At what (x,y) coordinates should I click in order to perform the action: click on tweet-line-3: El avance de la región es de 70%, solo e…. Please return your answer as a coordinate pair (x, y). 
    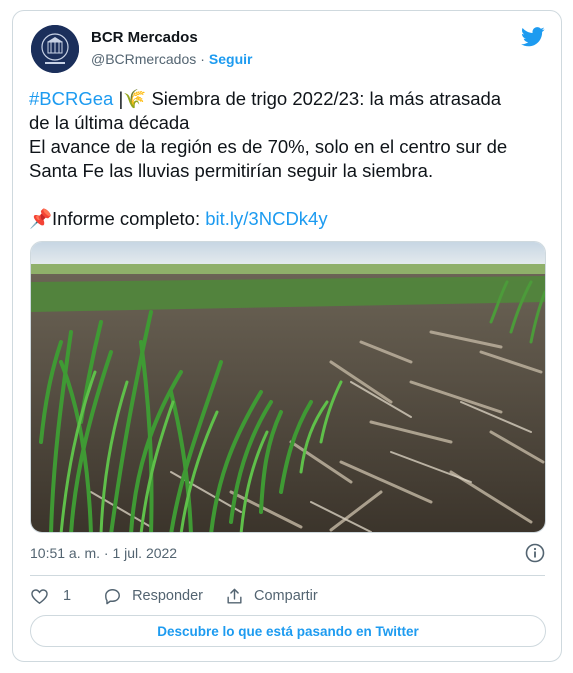
    Looking at the image, I should click on (268, 146).